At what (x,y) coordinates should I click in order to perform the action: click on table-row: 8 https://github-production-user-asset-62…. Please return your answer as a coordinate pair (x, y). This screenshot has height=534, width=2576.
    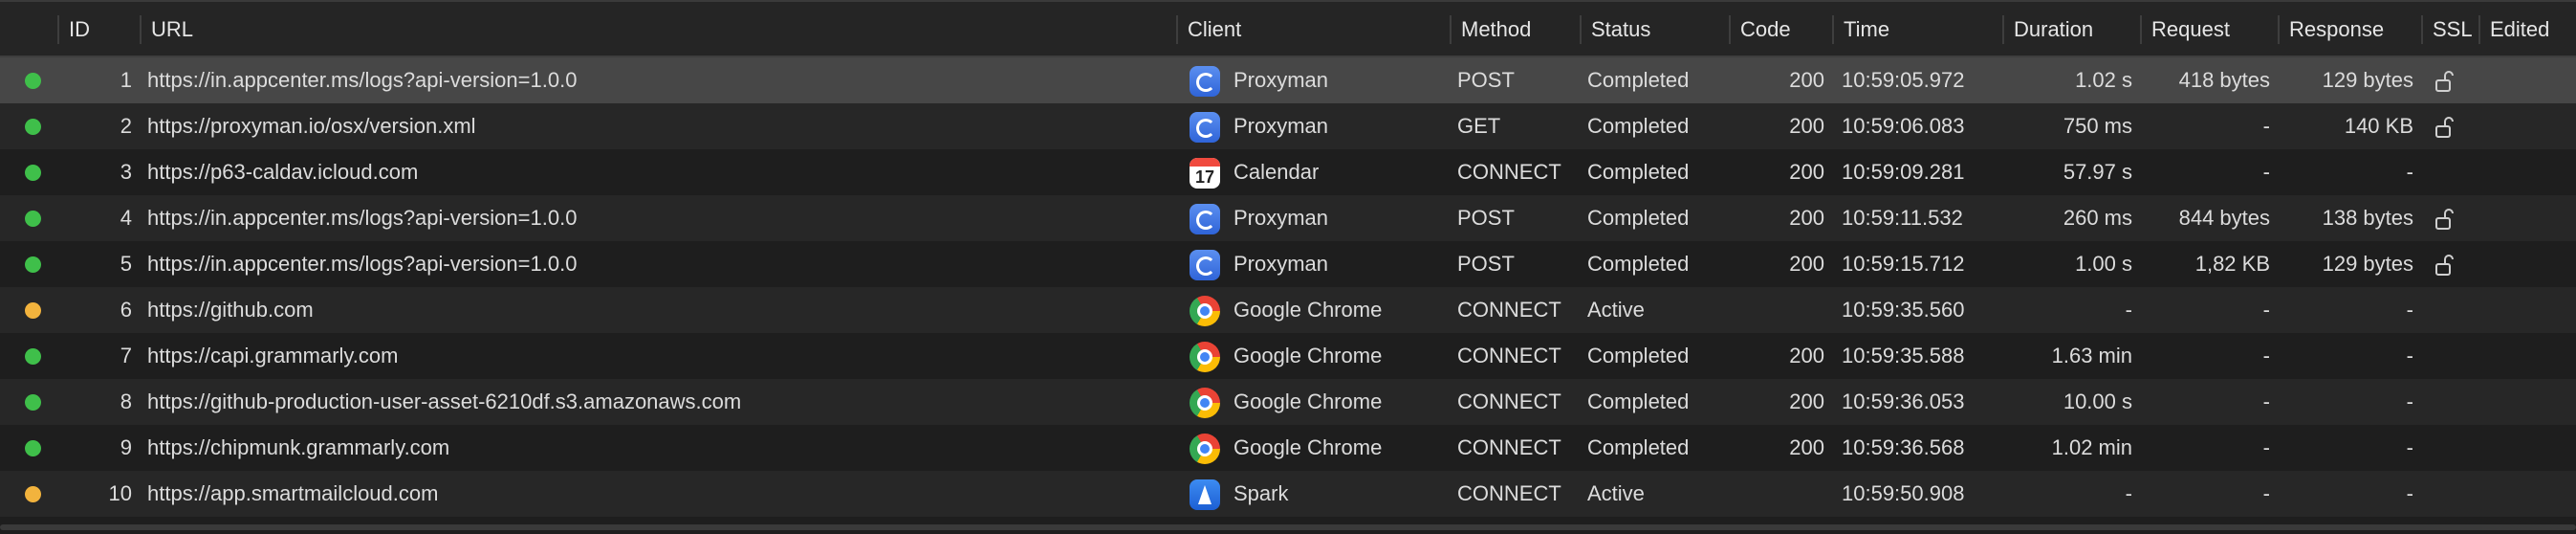
    Looking at the image, I should click on (1288, 402).